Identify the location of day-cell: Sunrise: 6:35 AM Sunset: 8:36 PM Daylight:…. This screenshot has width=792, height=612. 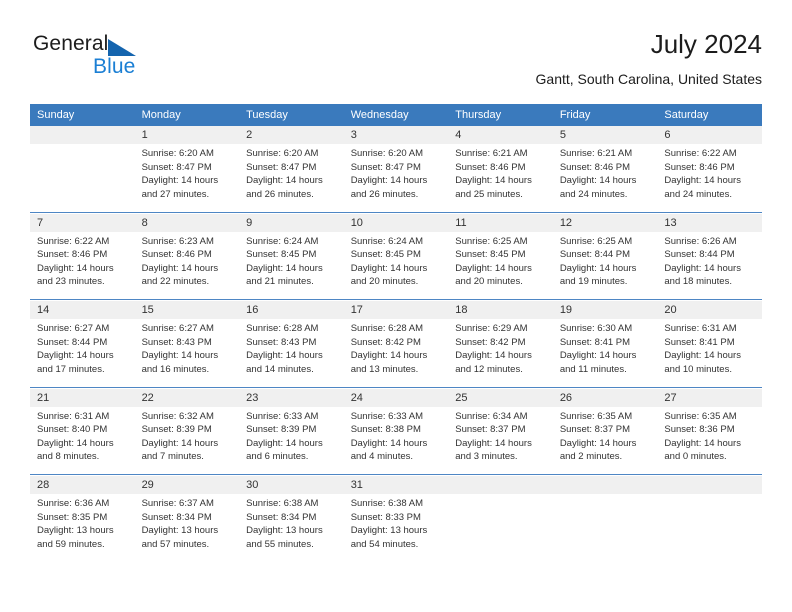
(709, 441).